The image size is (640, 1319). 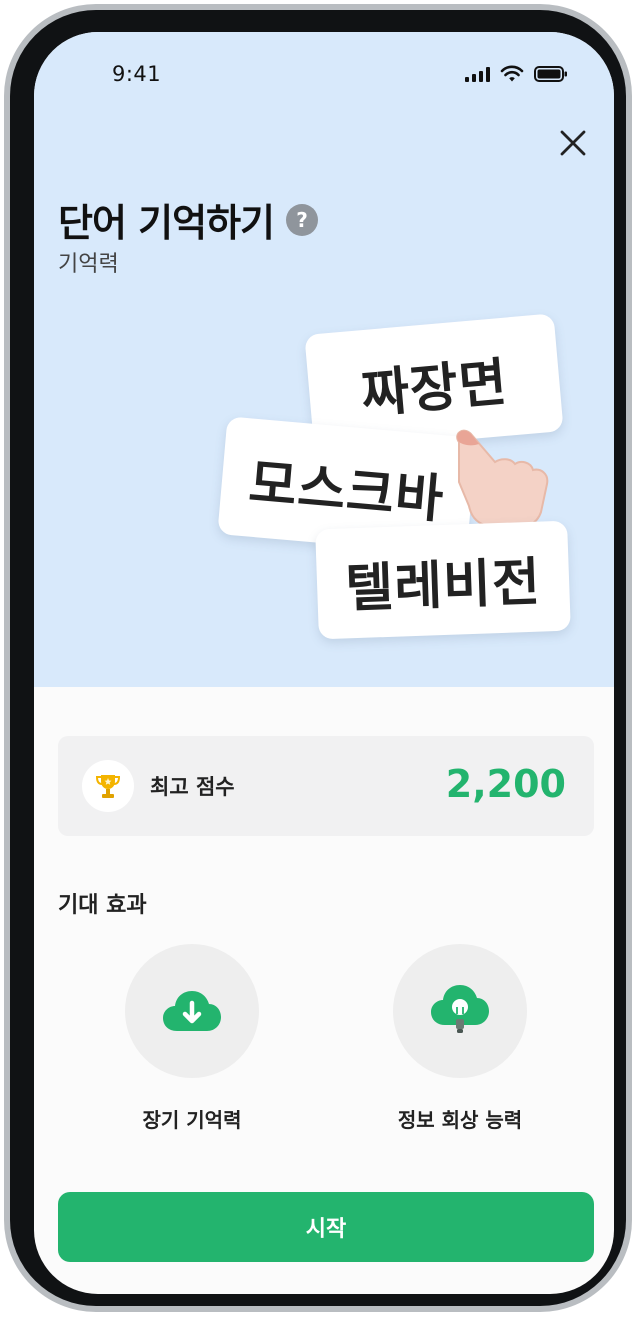 I want to click on start-button: 시작, so click(x=326, y=1227).